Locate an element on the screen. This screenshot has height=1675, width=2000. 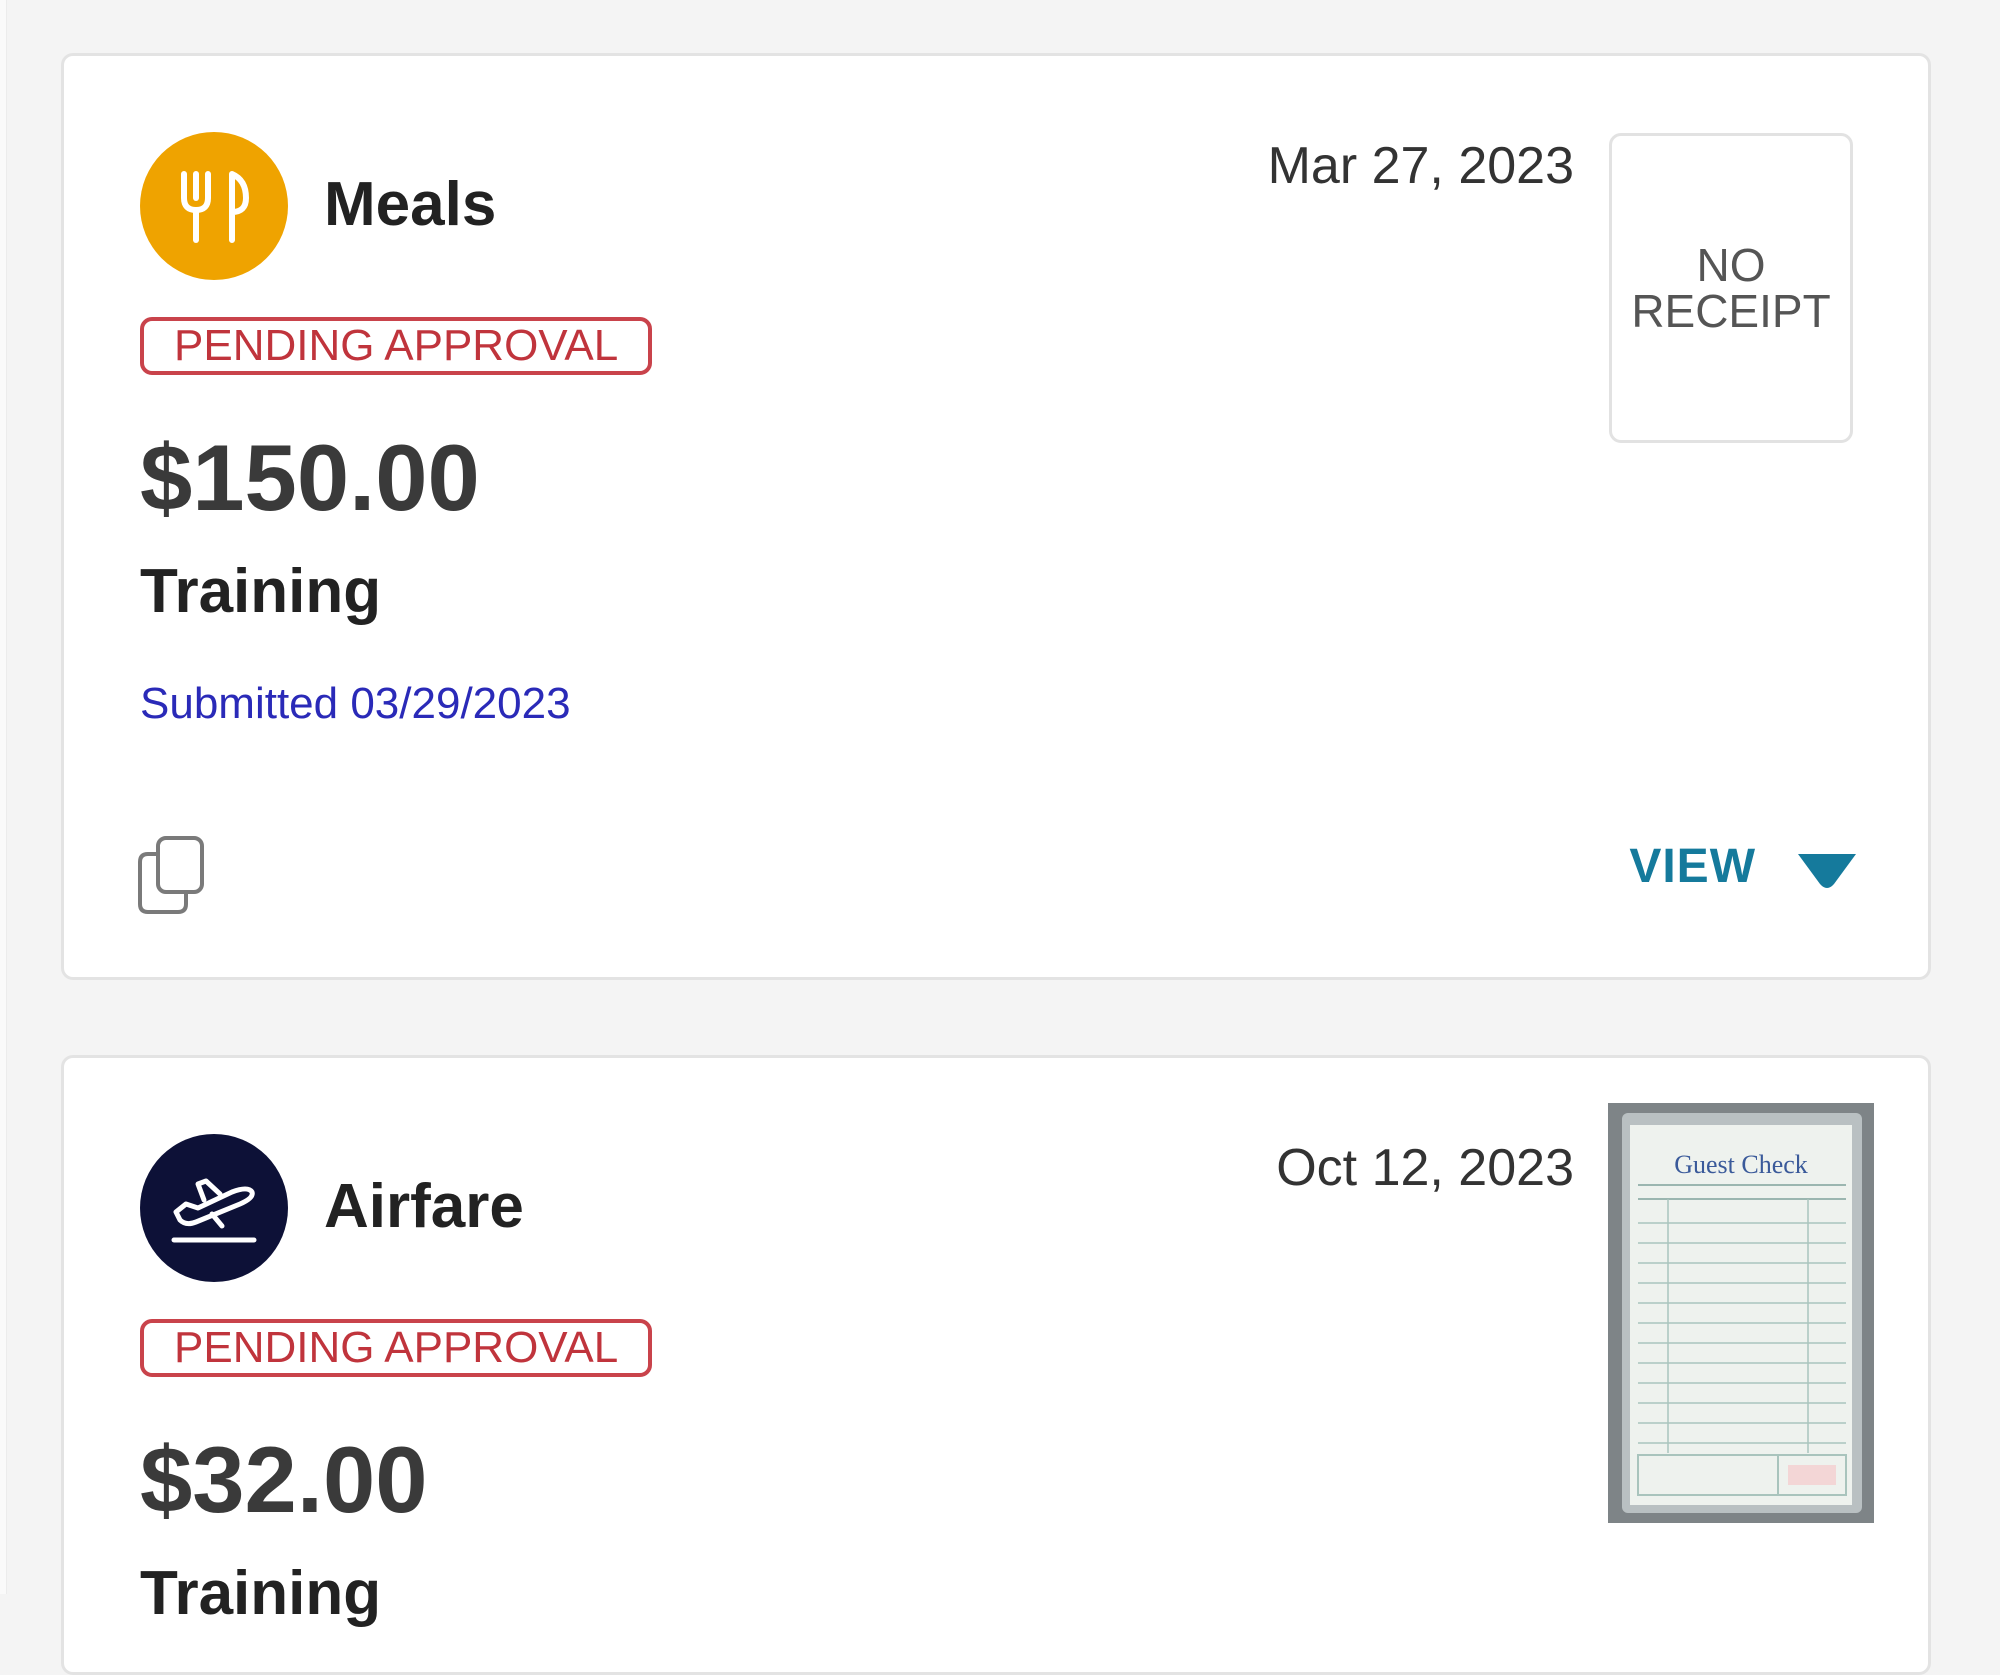
category-title: Airfare is located at coordinates (424, 1206).